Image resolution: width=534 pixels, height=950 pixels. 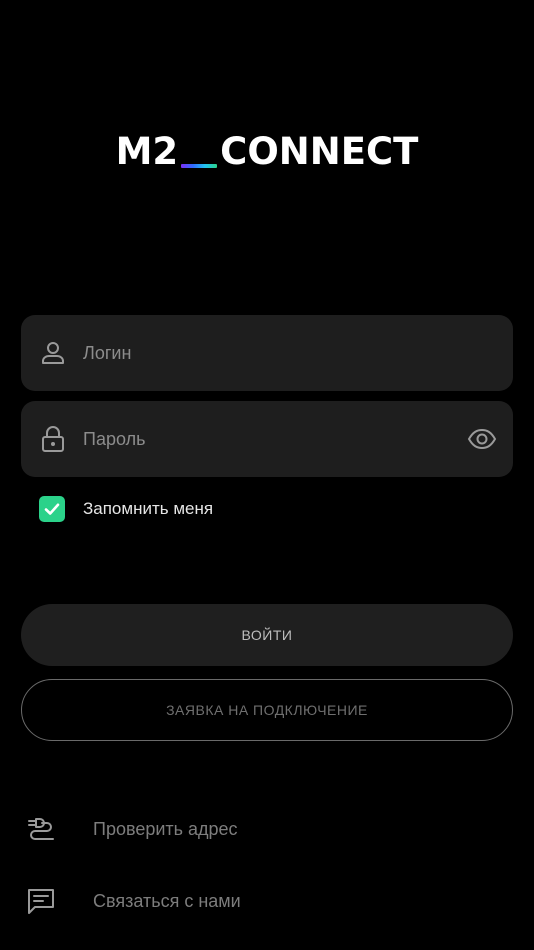 What do you see at coordinates (147, 151) in the screenshot?
I see `logo-text-m2: M2` at bounding box center [147, 151].